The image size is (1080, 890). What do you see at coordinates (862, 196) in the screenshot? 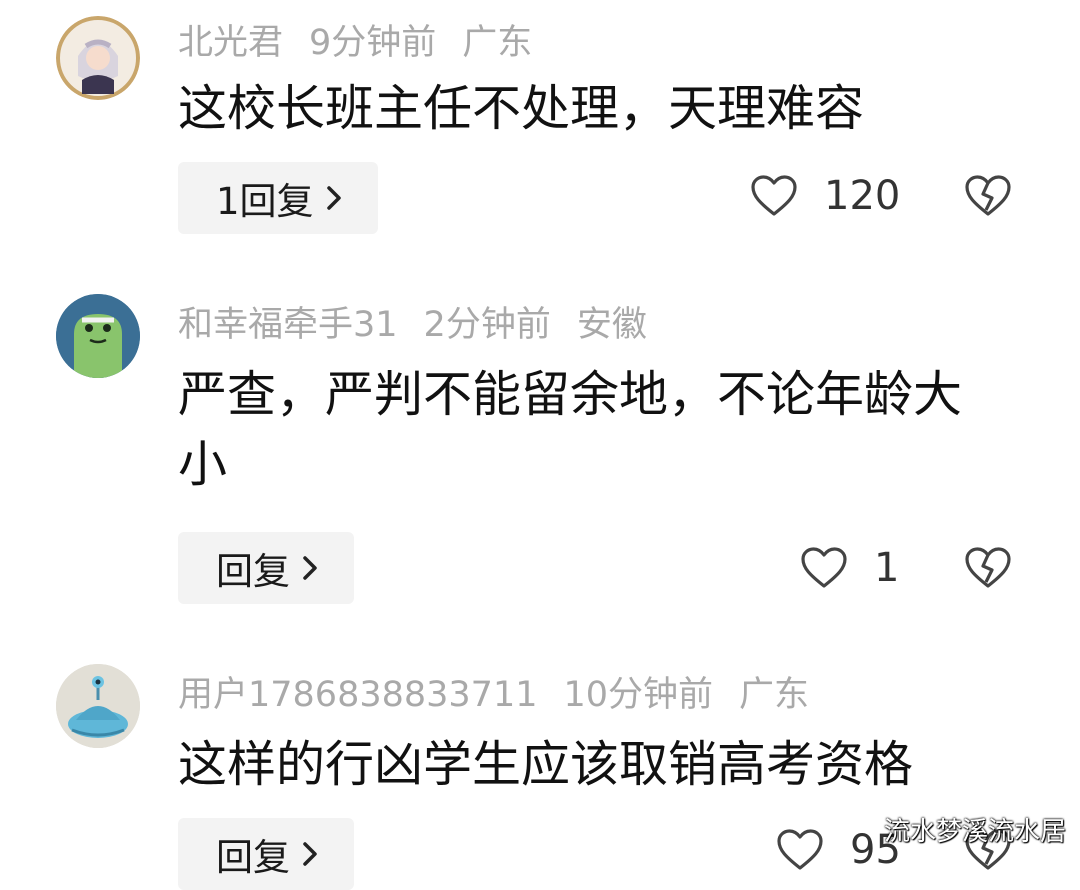
I see `like-count: 120` at bounding box center [862, 196].